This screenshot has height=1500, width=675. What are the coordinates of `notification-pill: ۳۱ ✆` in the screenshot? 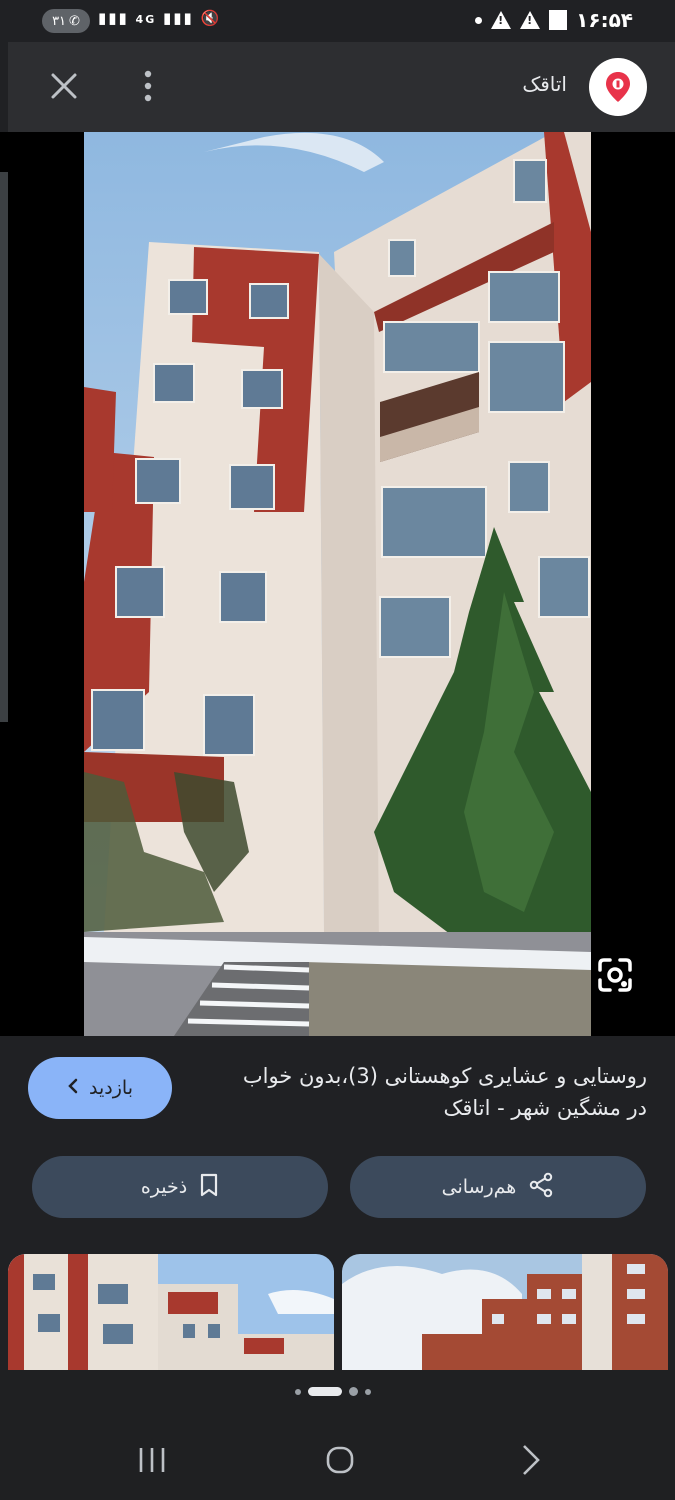 It's located at (66, 21).